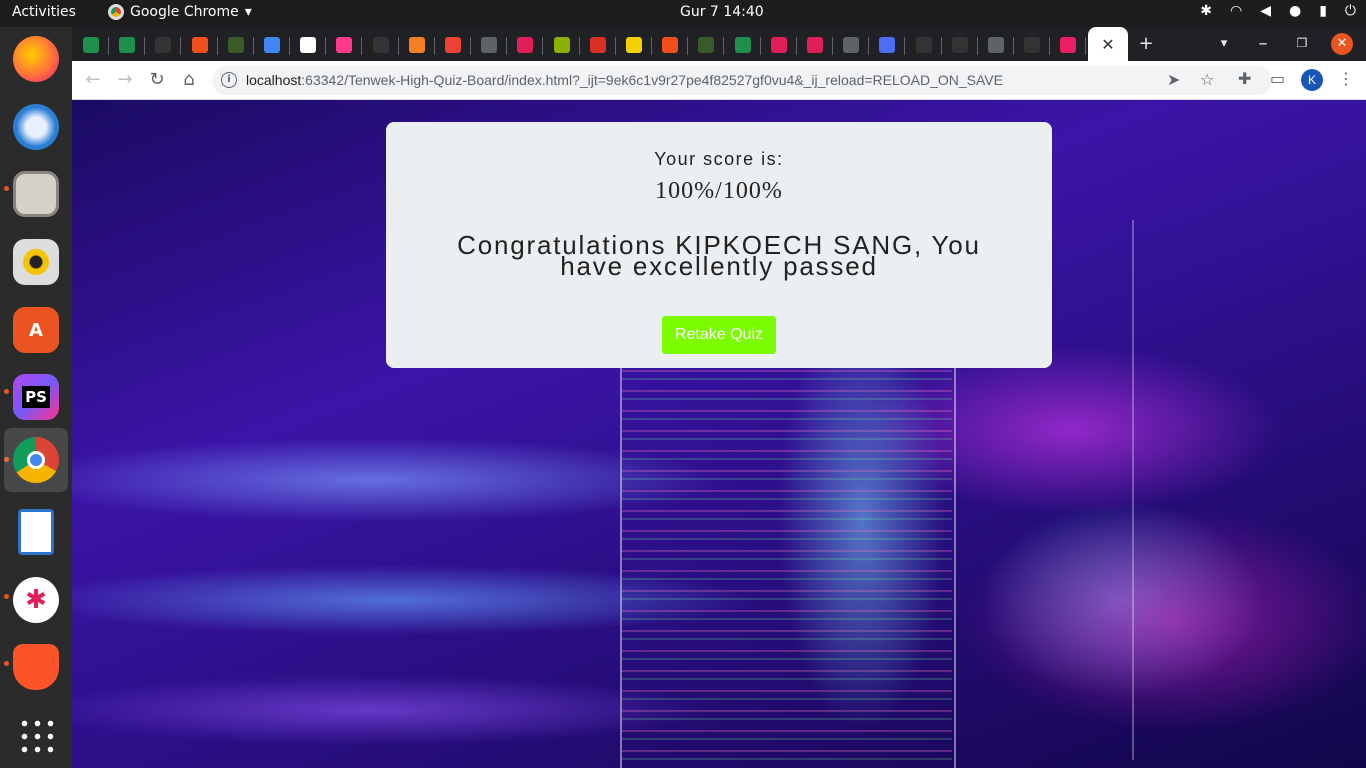 This screenshot has height=768, width=1366. Describe the element at coordinates (1350, 11) in the screenshot. I see `power-menu-icon: ⏻` at that location.